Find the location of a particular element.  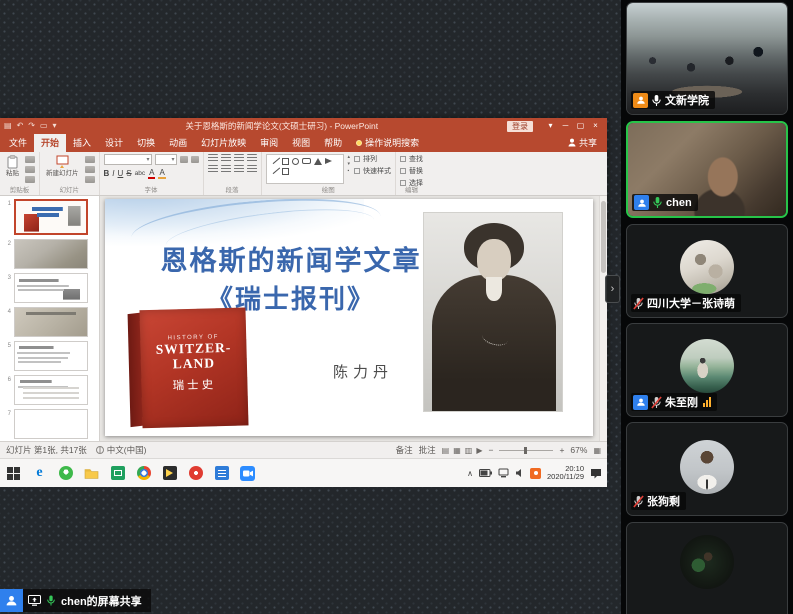

normal-view-icon: ▤ is located at coordinates (446, 450).